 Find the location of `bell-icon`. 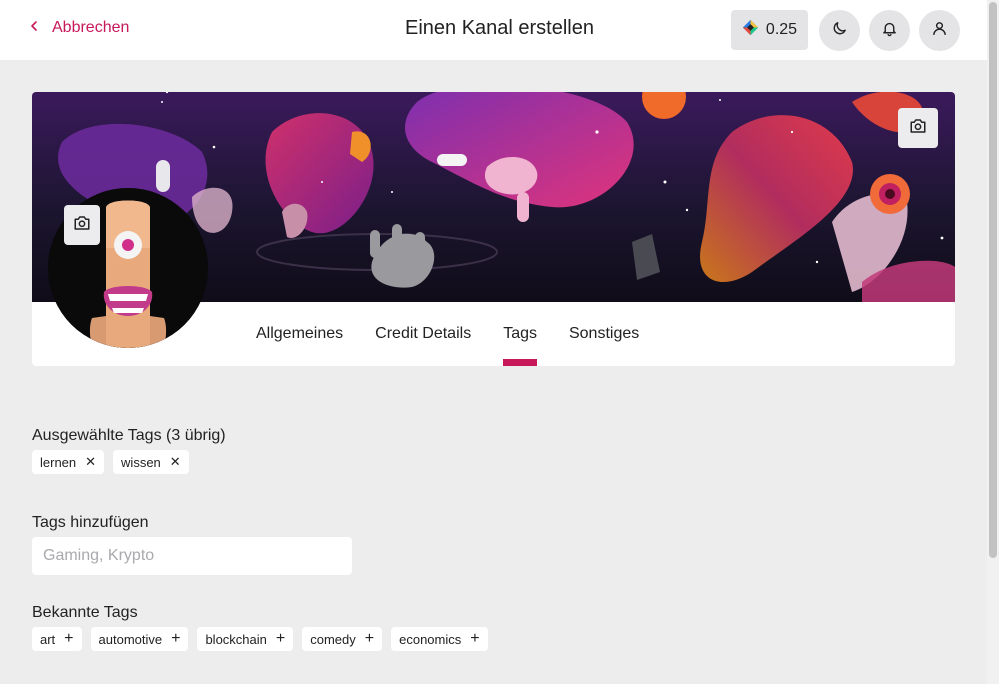

bell-icon is located at coordinates (889, 31).